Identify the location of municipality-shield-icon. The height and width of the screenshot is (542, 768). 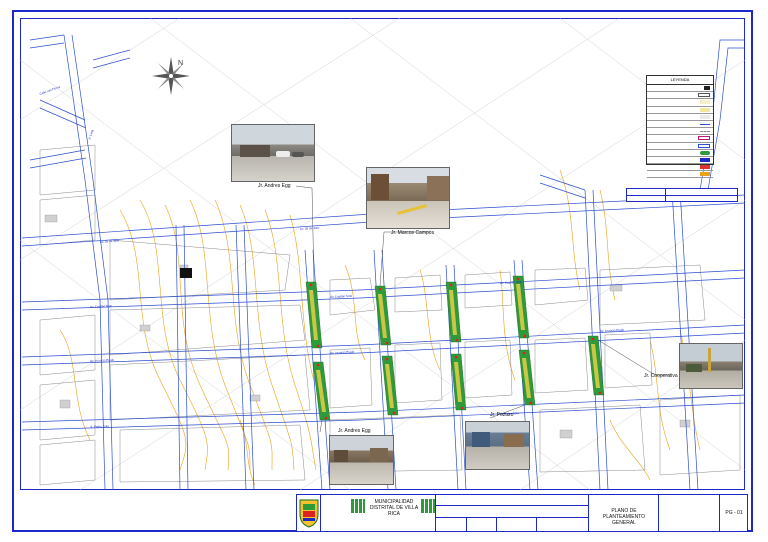
(309, 513).